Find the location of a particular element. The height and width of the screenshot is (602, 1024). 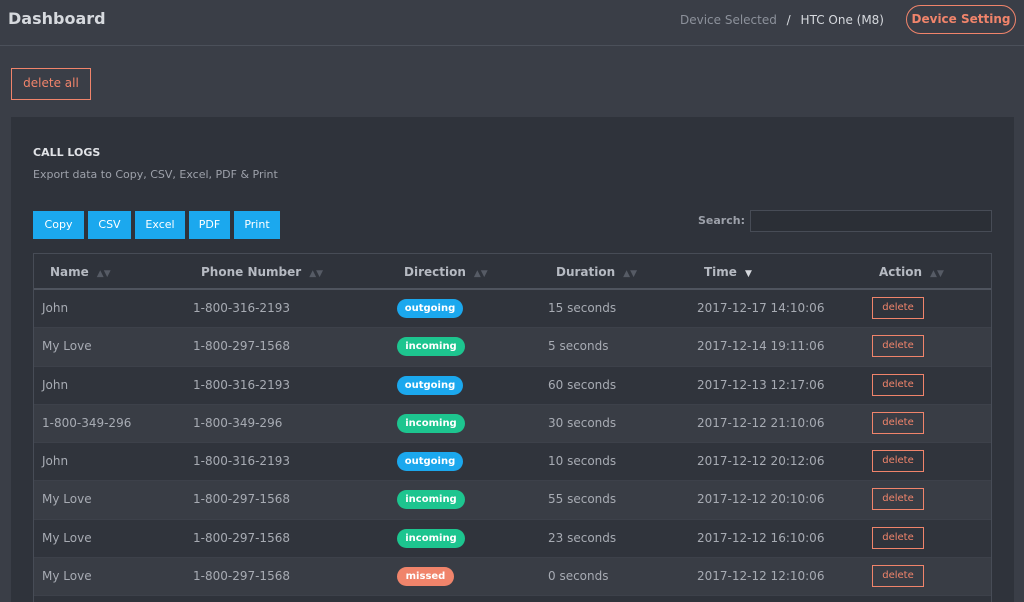

export-buttons: Copy CSV Excel PDF Print is located at coordinates (156, 225).